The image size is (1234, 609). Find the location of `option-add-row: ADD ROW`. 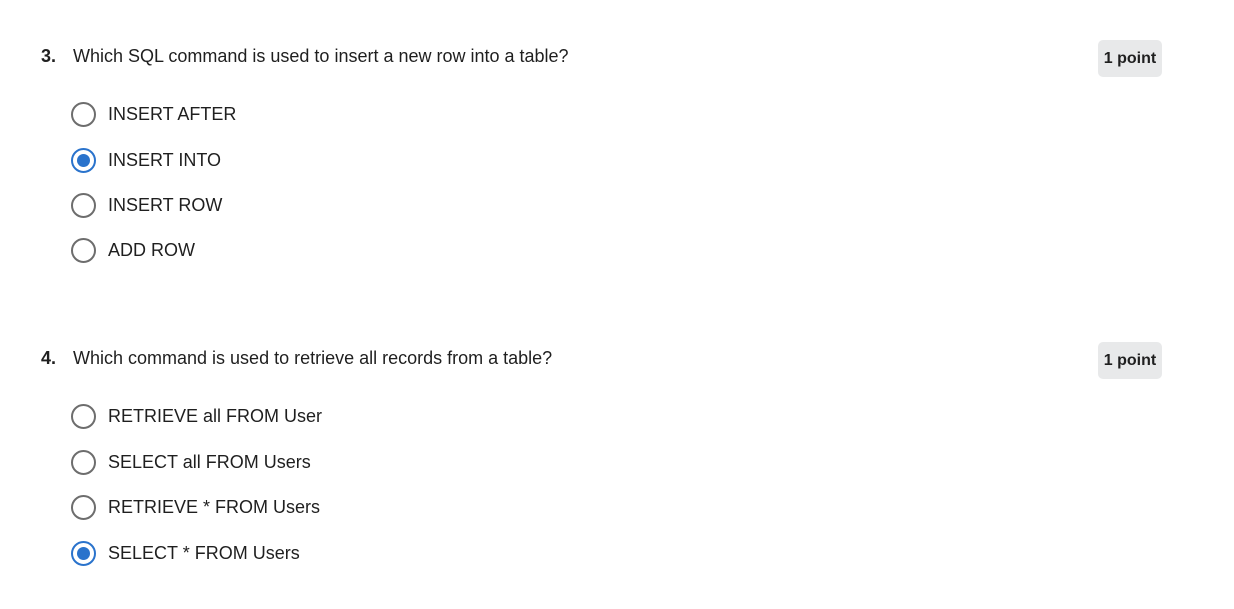

option-add-row: ADD ROW is located at coordinates (133, 250).